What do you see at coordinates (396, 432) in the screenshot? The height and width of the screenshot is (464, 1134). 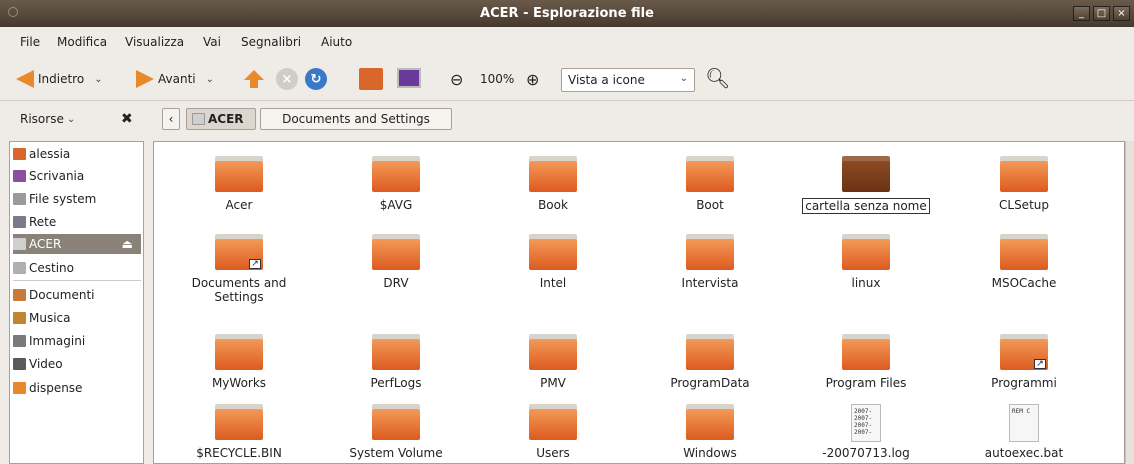 I see `folder-item: System Volume` at bounding box center [396, 432].